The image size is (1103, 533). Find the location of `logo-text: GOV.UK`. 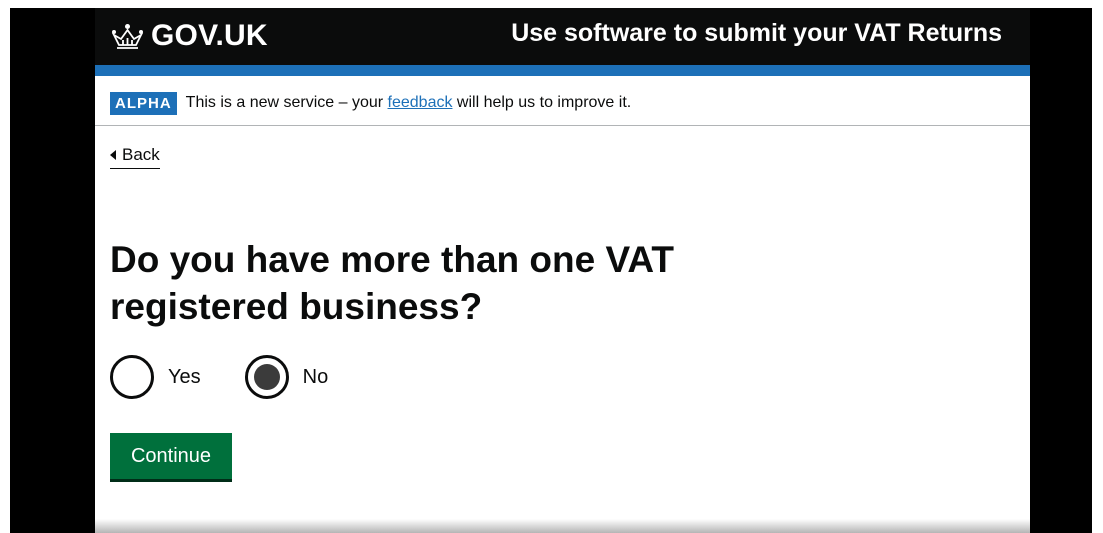

logo-text: GOV.UK is located at coordinates (209, 35).